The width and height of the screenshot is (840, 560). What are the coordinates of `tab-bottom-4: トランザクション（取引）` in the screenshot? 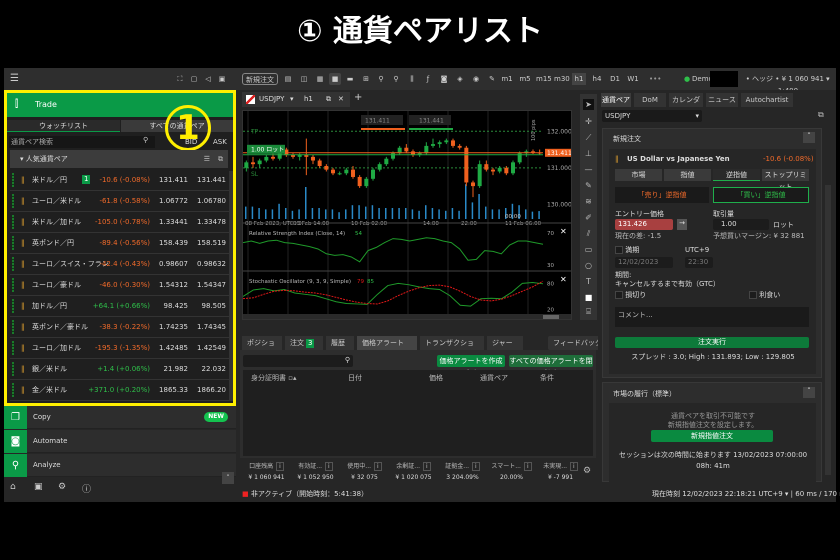 It's located at (452, 348).